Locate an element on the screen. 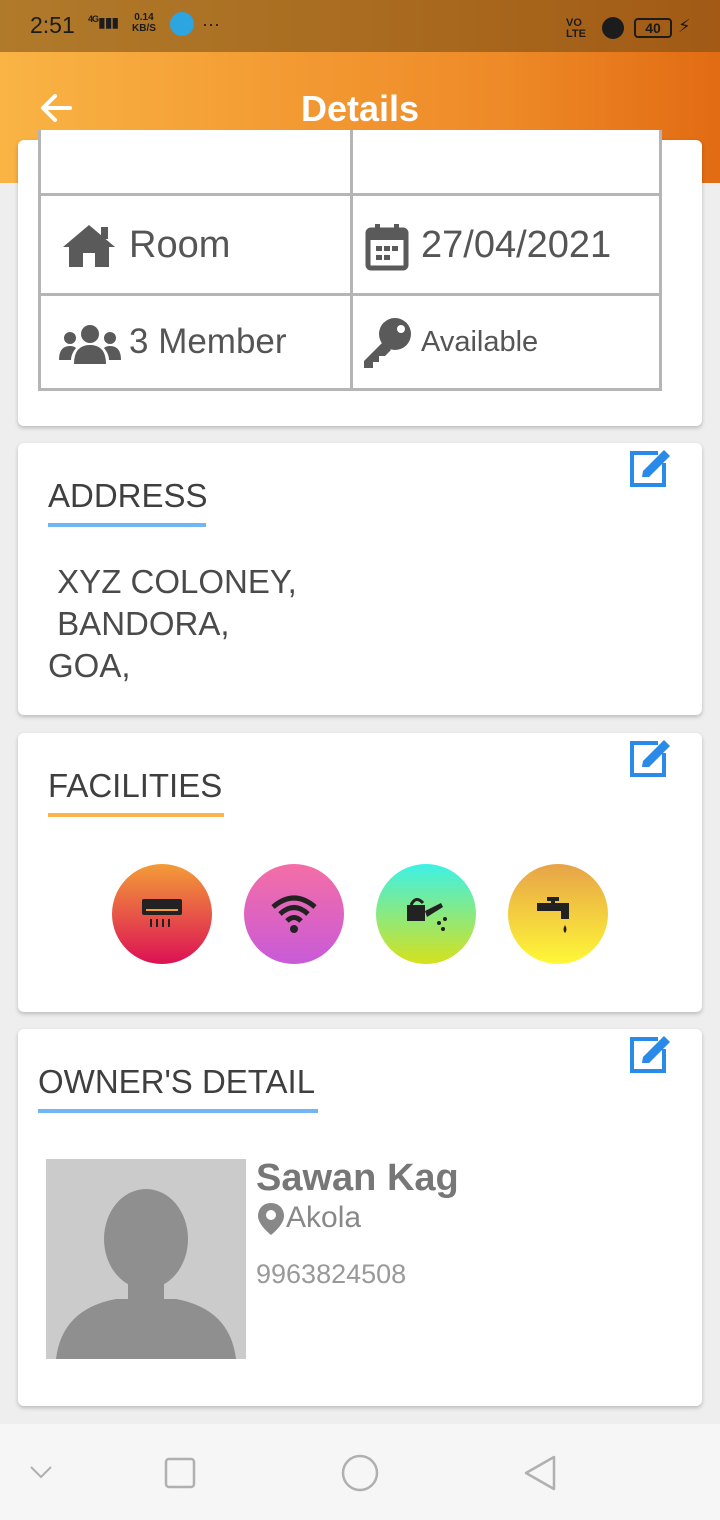 The height and width of the screenshot is (1520, 720). member-count: 3 Member is located at coordinates (208, 341).